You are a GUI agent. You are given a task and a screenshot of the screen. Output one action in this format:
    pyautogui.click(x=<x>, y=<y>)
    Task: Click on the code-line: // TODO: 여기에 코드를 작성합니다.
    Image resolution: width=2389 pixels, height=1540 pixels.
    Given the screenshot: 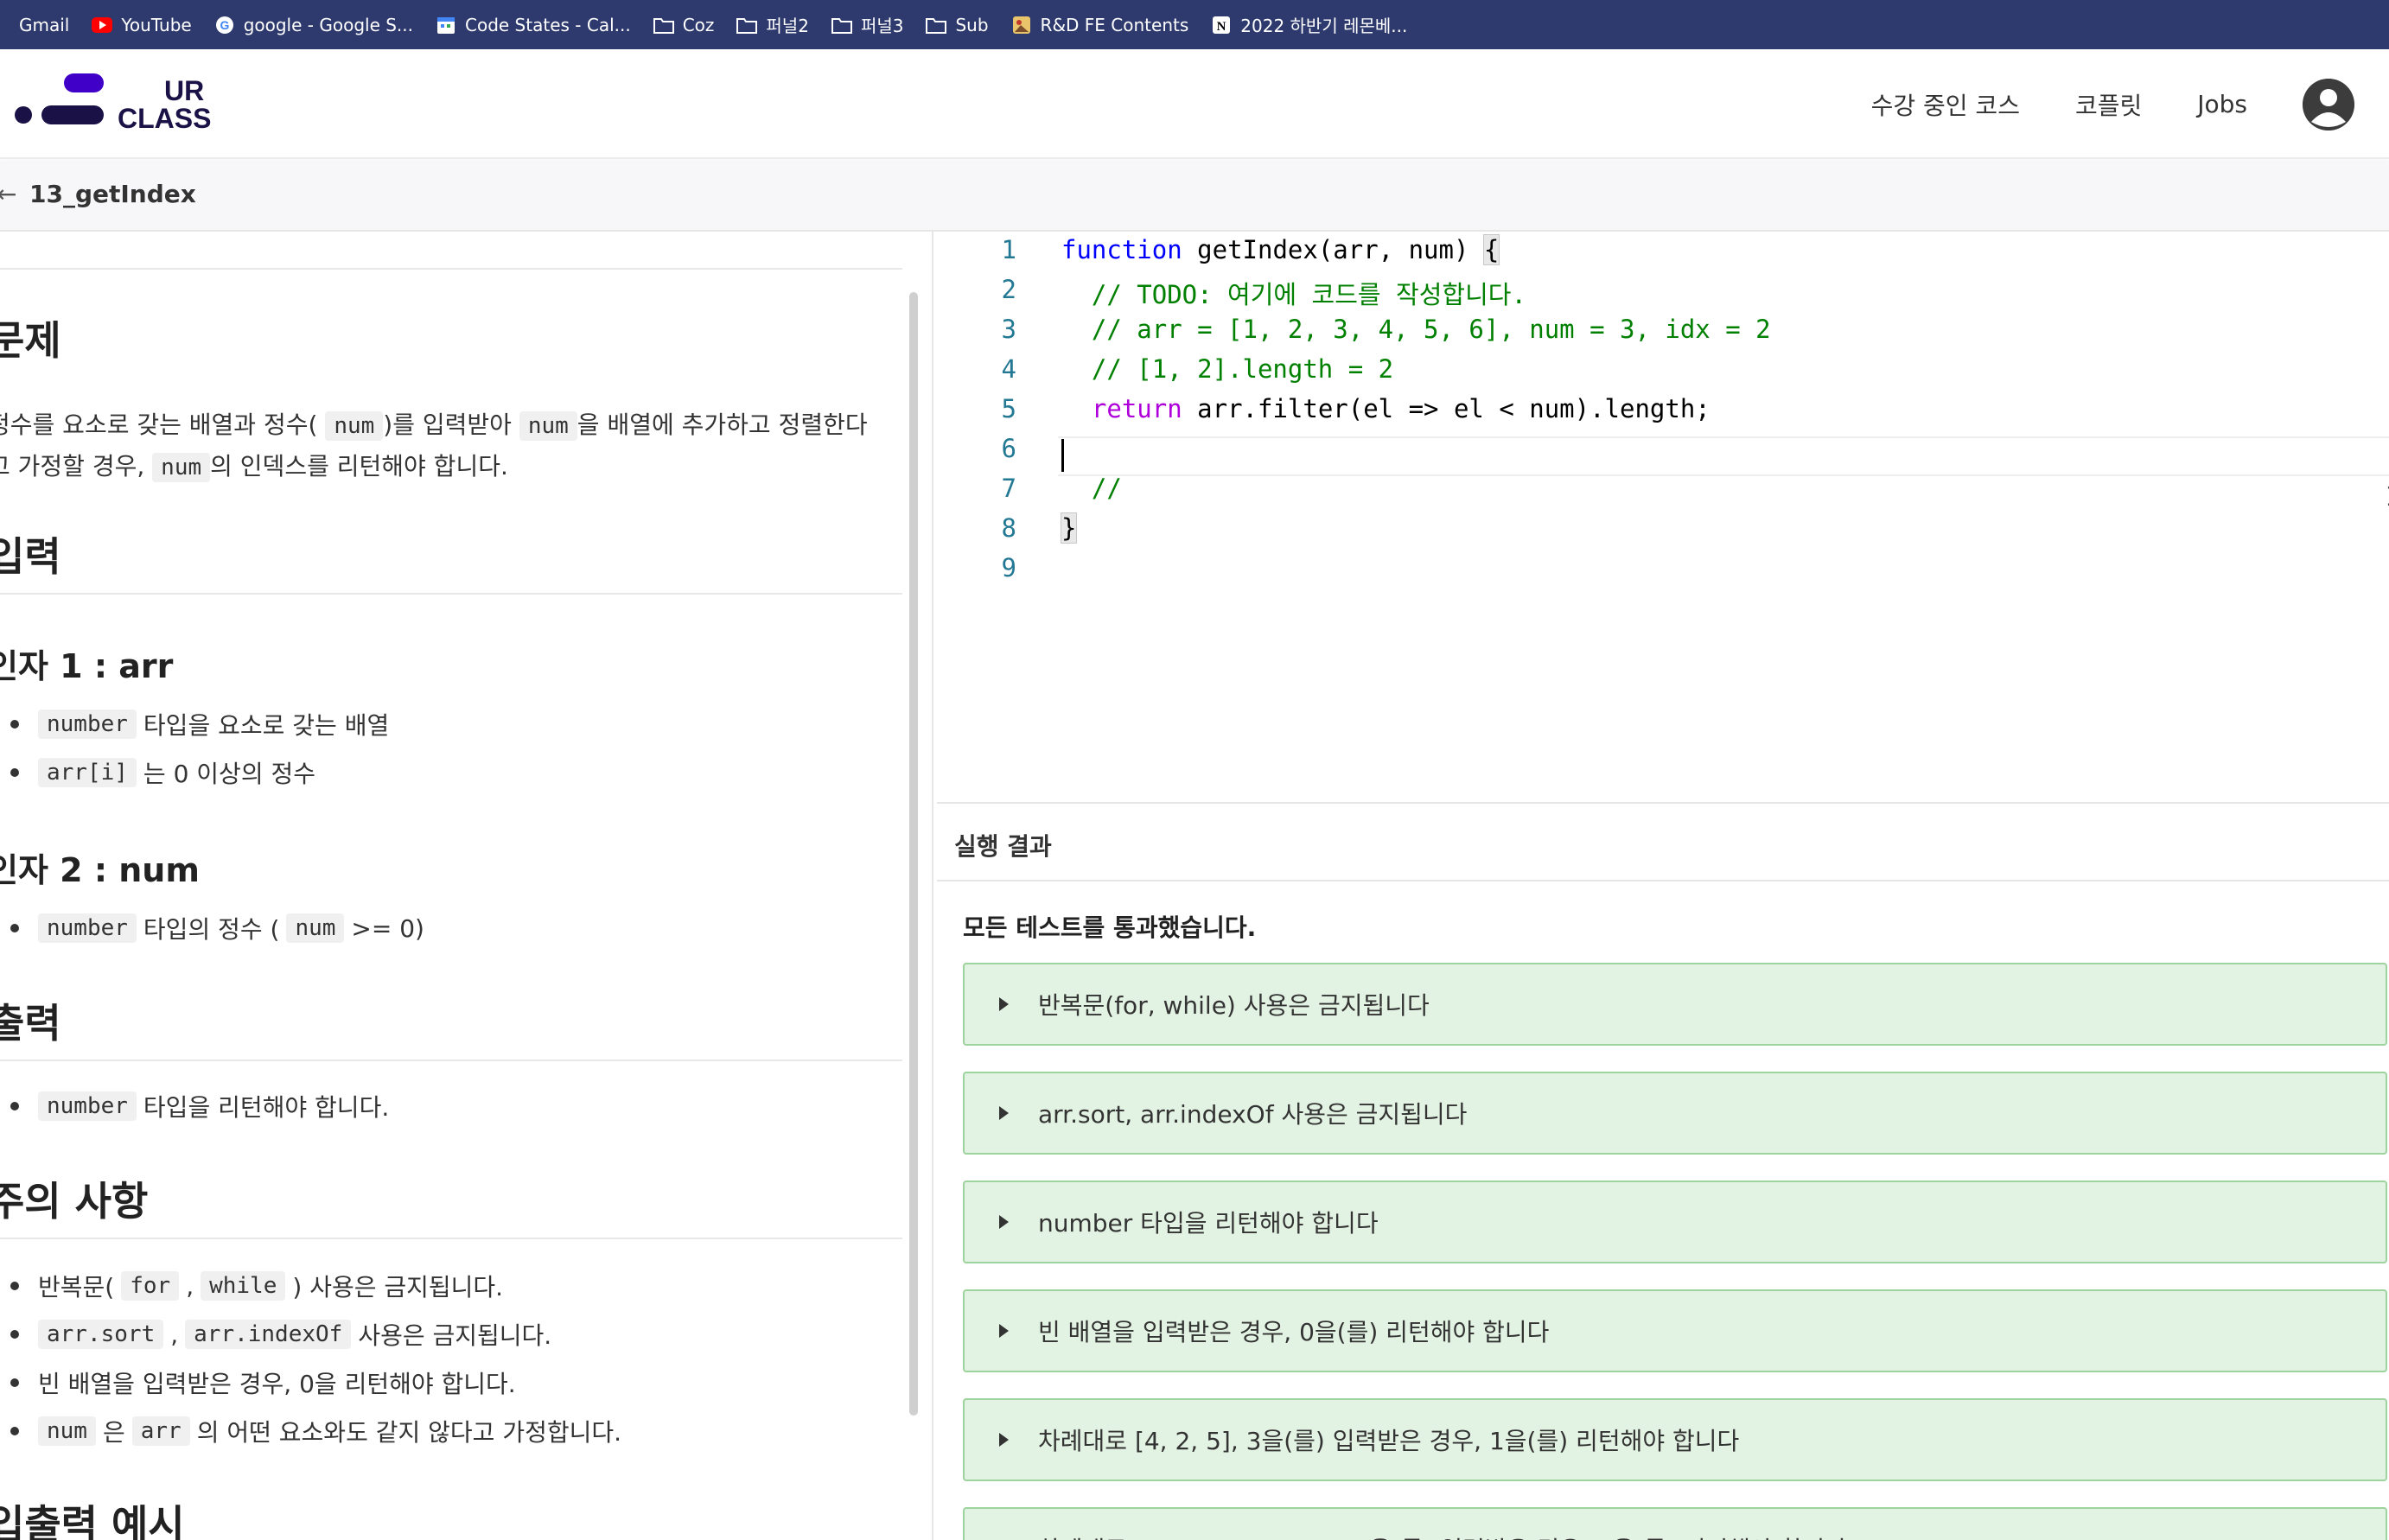 What is the action you would take?
    pyautogui.click(x=1293, y=293)
    